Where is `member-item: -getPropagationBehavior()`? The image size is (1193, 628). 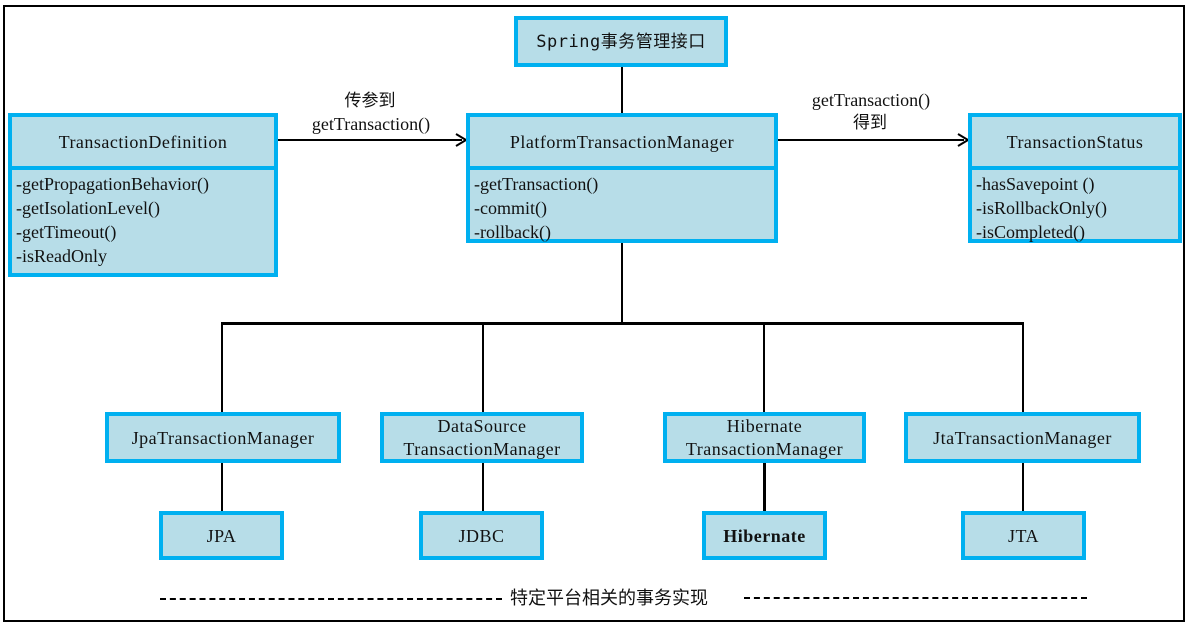 member-item: -getPropagationBehavior() is located at coordinates (112, 184).